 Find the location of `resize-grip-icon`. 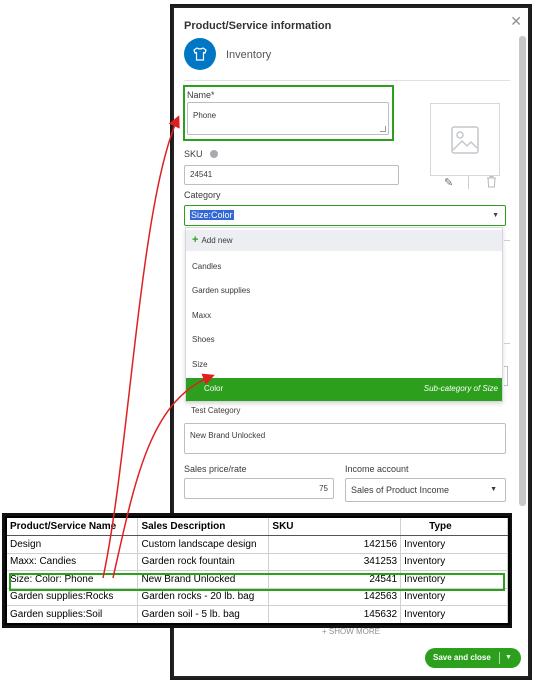

resize-grip-icon is located at coordinates (383, 129).